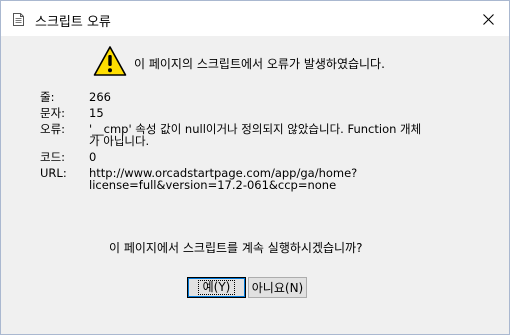 Image resolution: width=510 pixels, height=335 pixels. What do you see at coordinates (236, 248) in the screenshot?
I see `continue-question: 이 페이지에서 스크립트를 계속 실행하시겠습니까?` at bounding box center [236, 248].